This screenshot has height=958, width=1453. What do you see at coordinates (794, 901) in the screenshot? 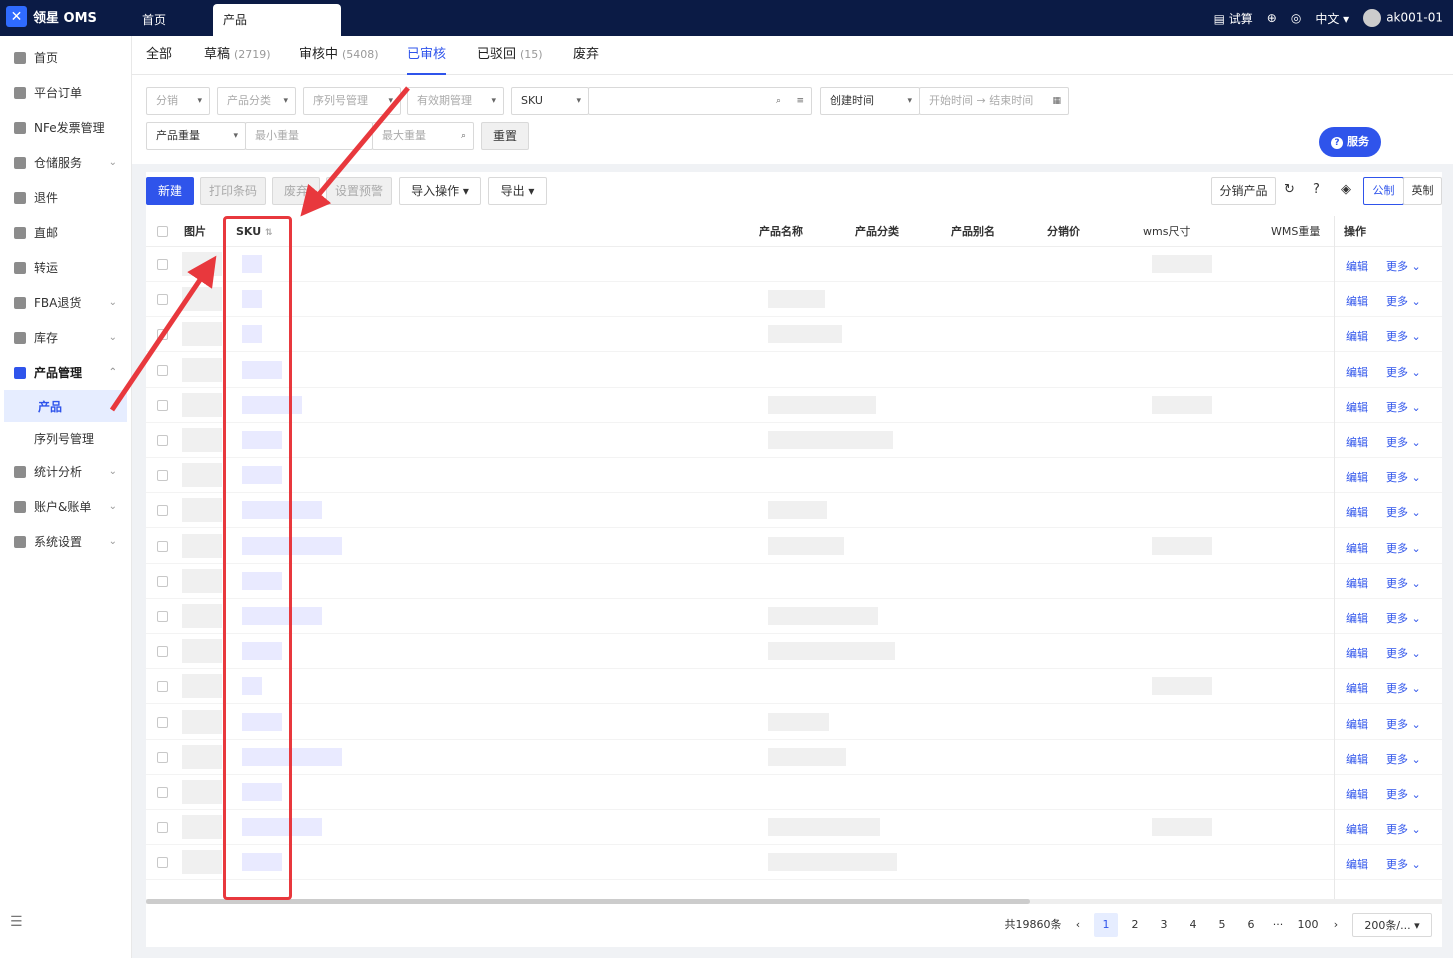
I see `horizontal-scrollbar` at bounding box center [794, 901].